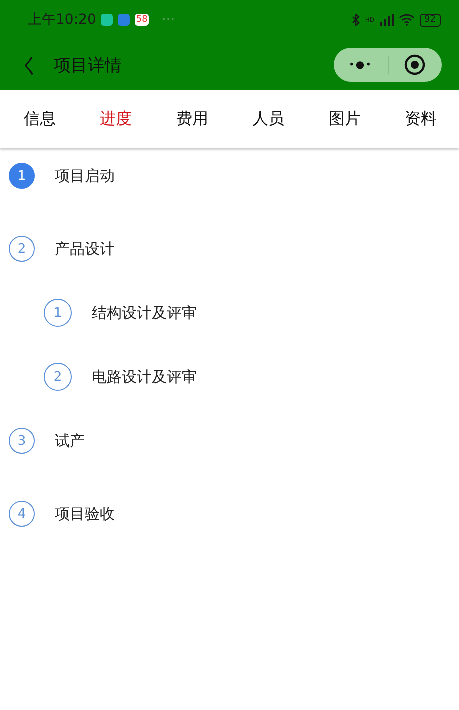 The width and height of the screenshot is (459, 710). What do you see at coordinates (144, 313) in the screenshot?
I see `step-title: 结构设计及评审` at bounding box center [144, 313].